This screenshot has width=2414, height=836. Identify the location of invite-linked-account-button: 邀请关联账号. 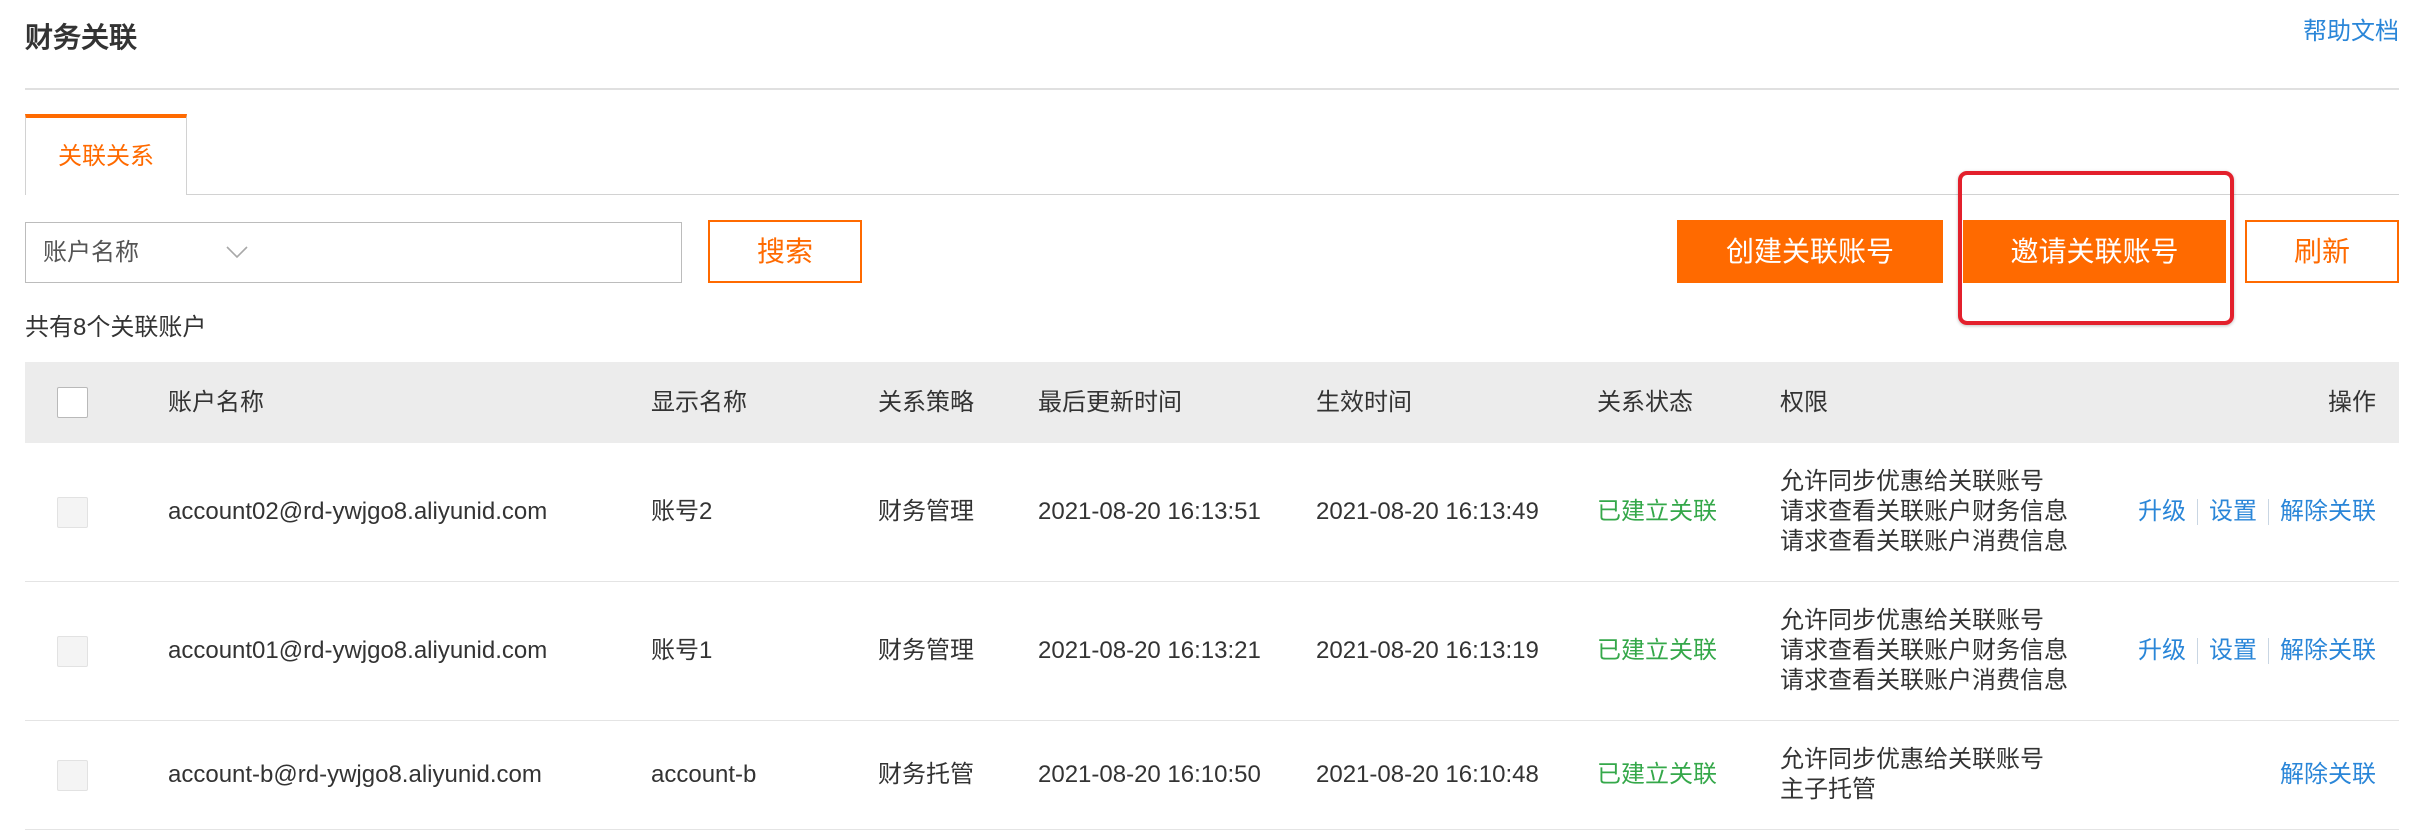
(2094, 251).